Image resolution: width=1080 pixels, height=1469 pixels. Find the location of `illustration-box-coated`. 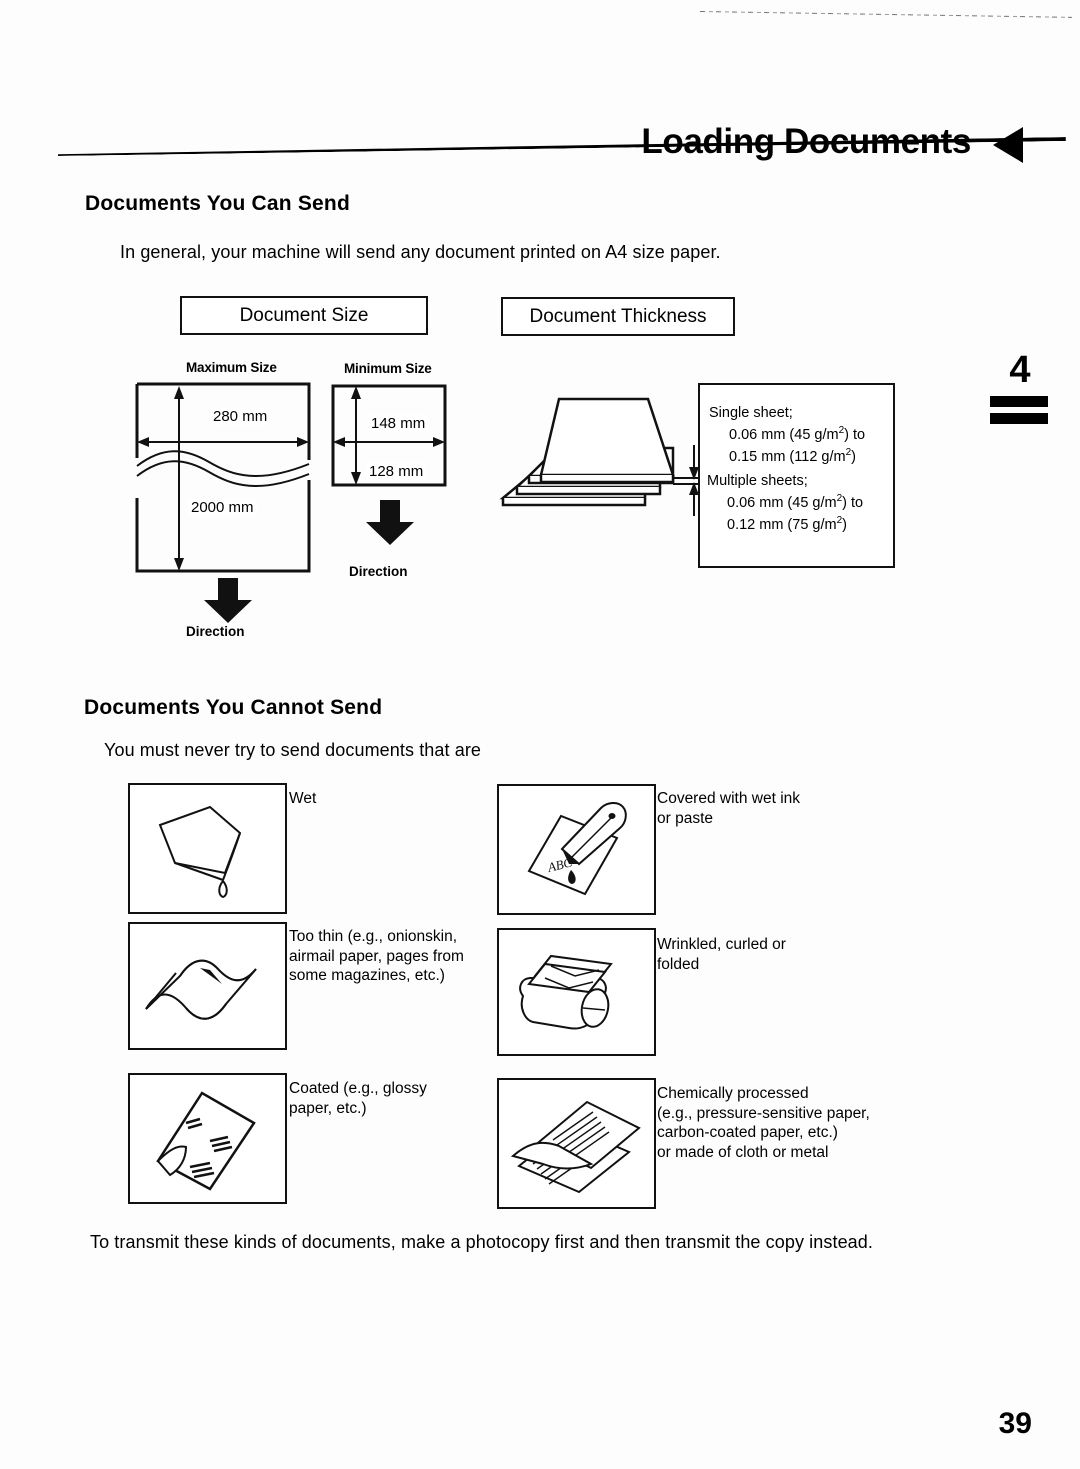

illustration-box-coated is located at coordinates (207, 1138).